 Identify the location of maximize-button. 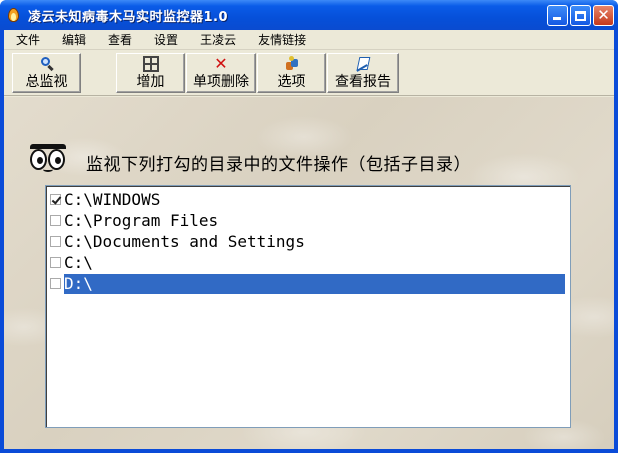
(580, 15).